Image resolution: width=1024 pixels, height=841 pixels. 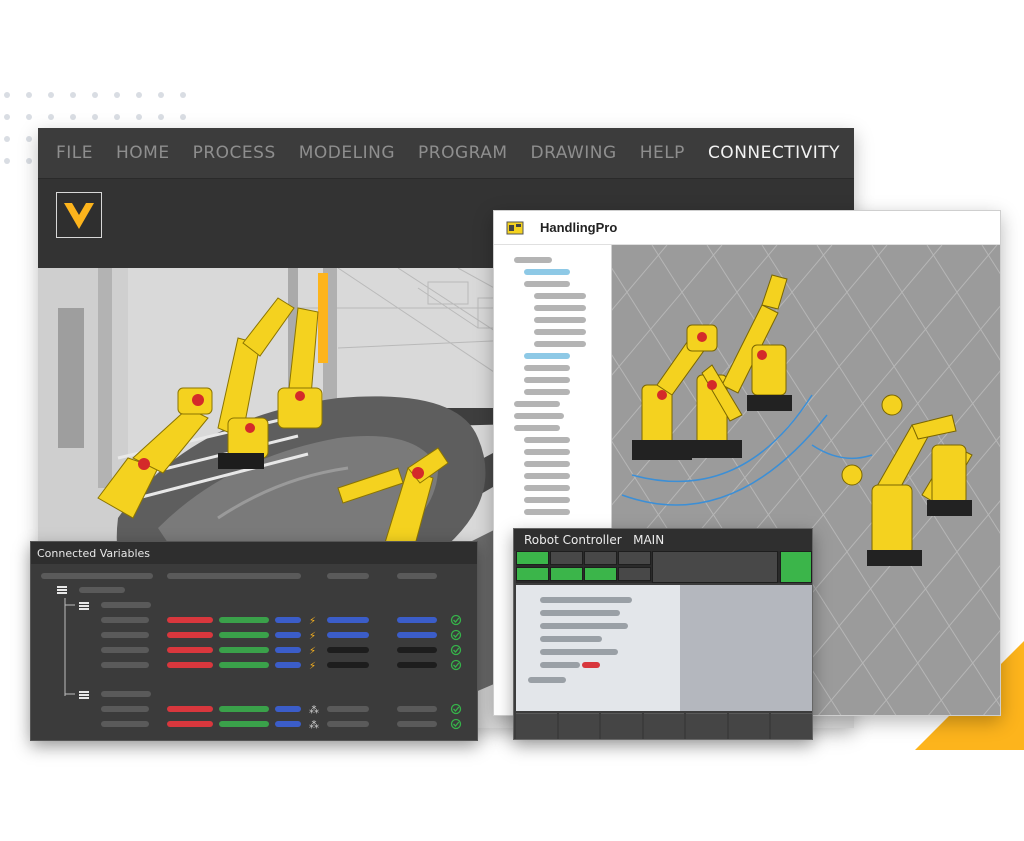 What do you see at coordinates (143, 153) in the screenshot?
I see `menu-home: HOME` at bounding box center [143, 153].